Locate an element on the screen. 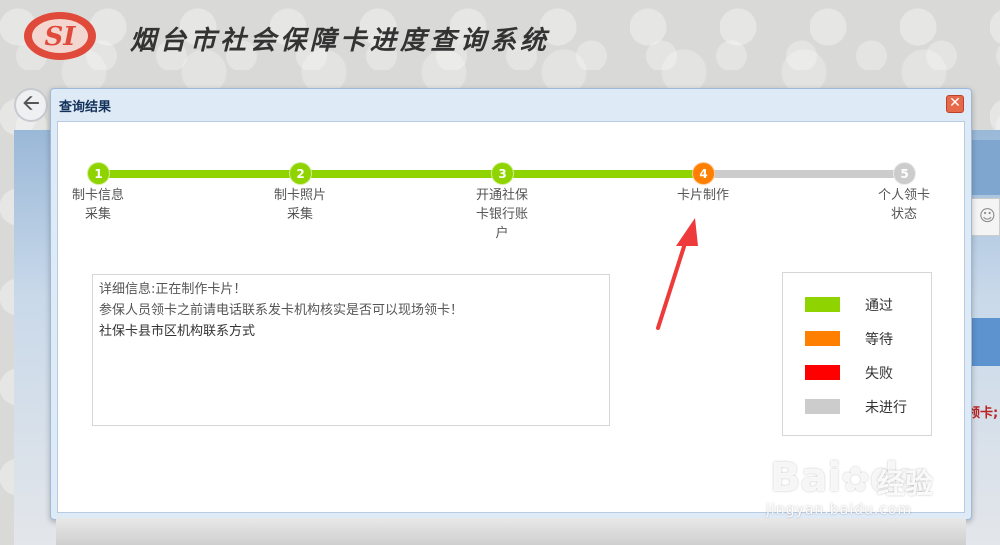  social-security-logo: SI is located at coordinates (60, 36).